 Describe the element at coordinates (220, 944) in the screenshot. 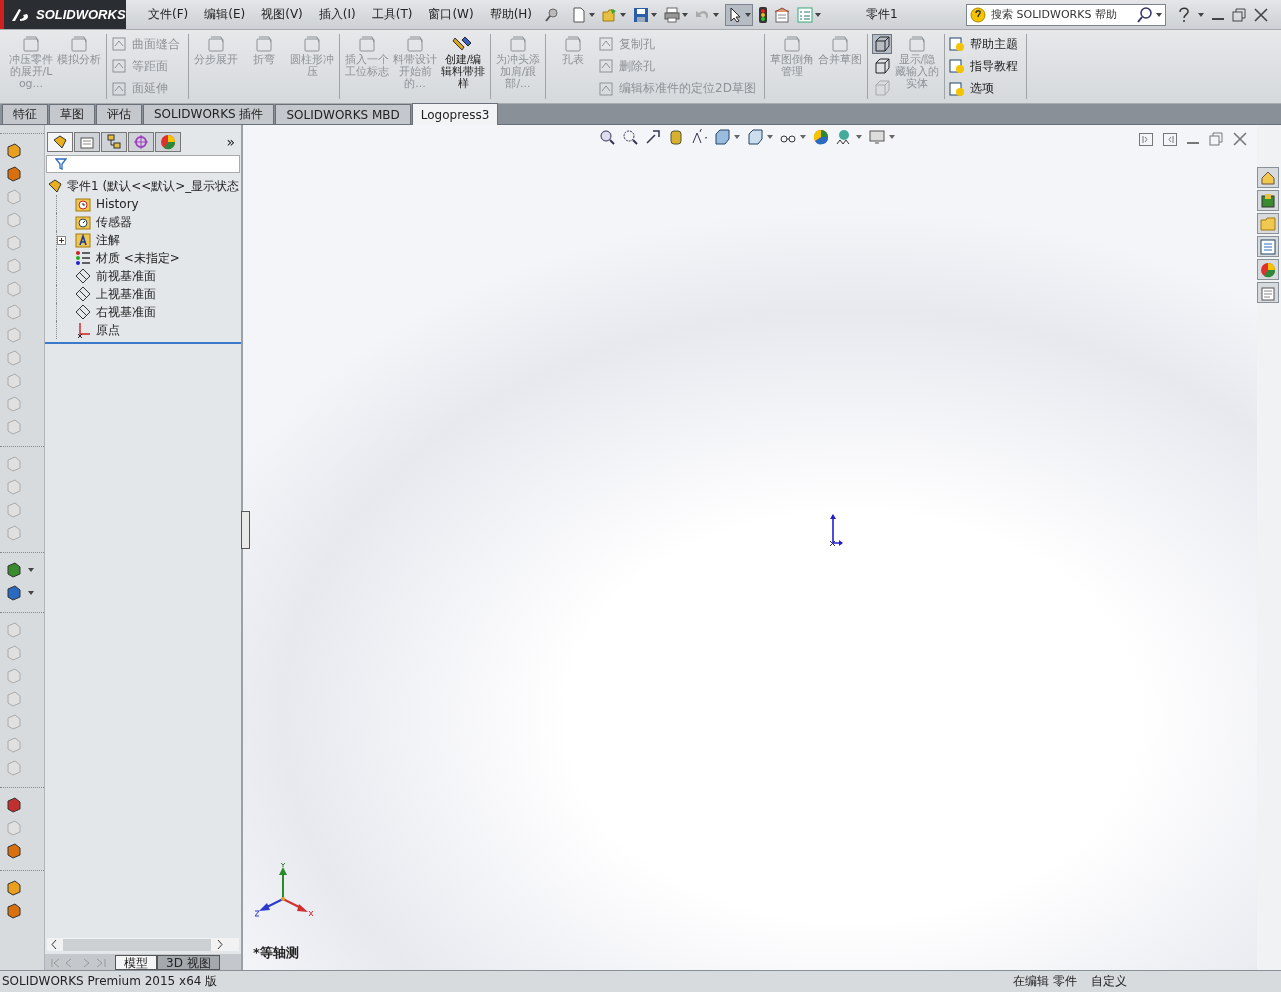

I see `scroll-right-icon` at that location.